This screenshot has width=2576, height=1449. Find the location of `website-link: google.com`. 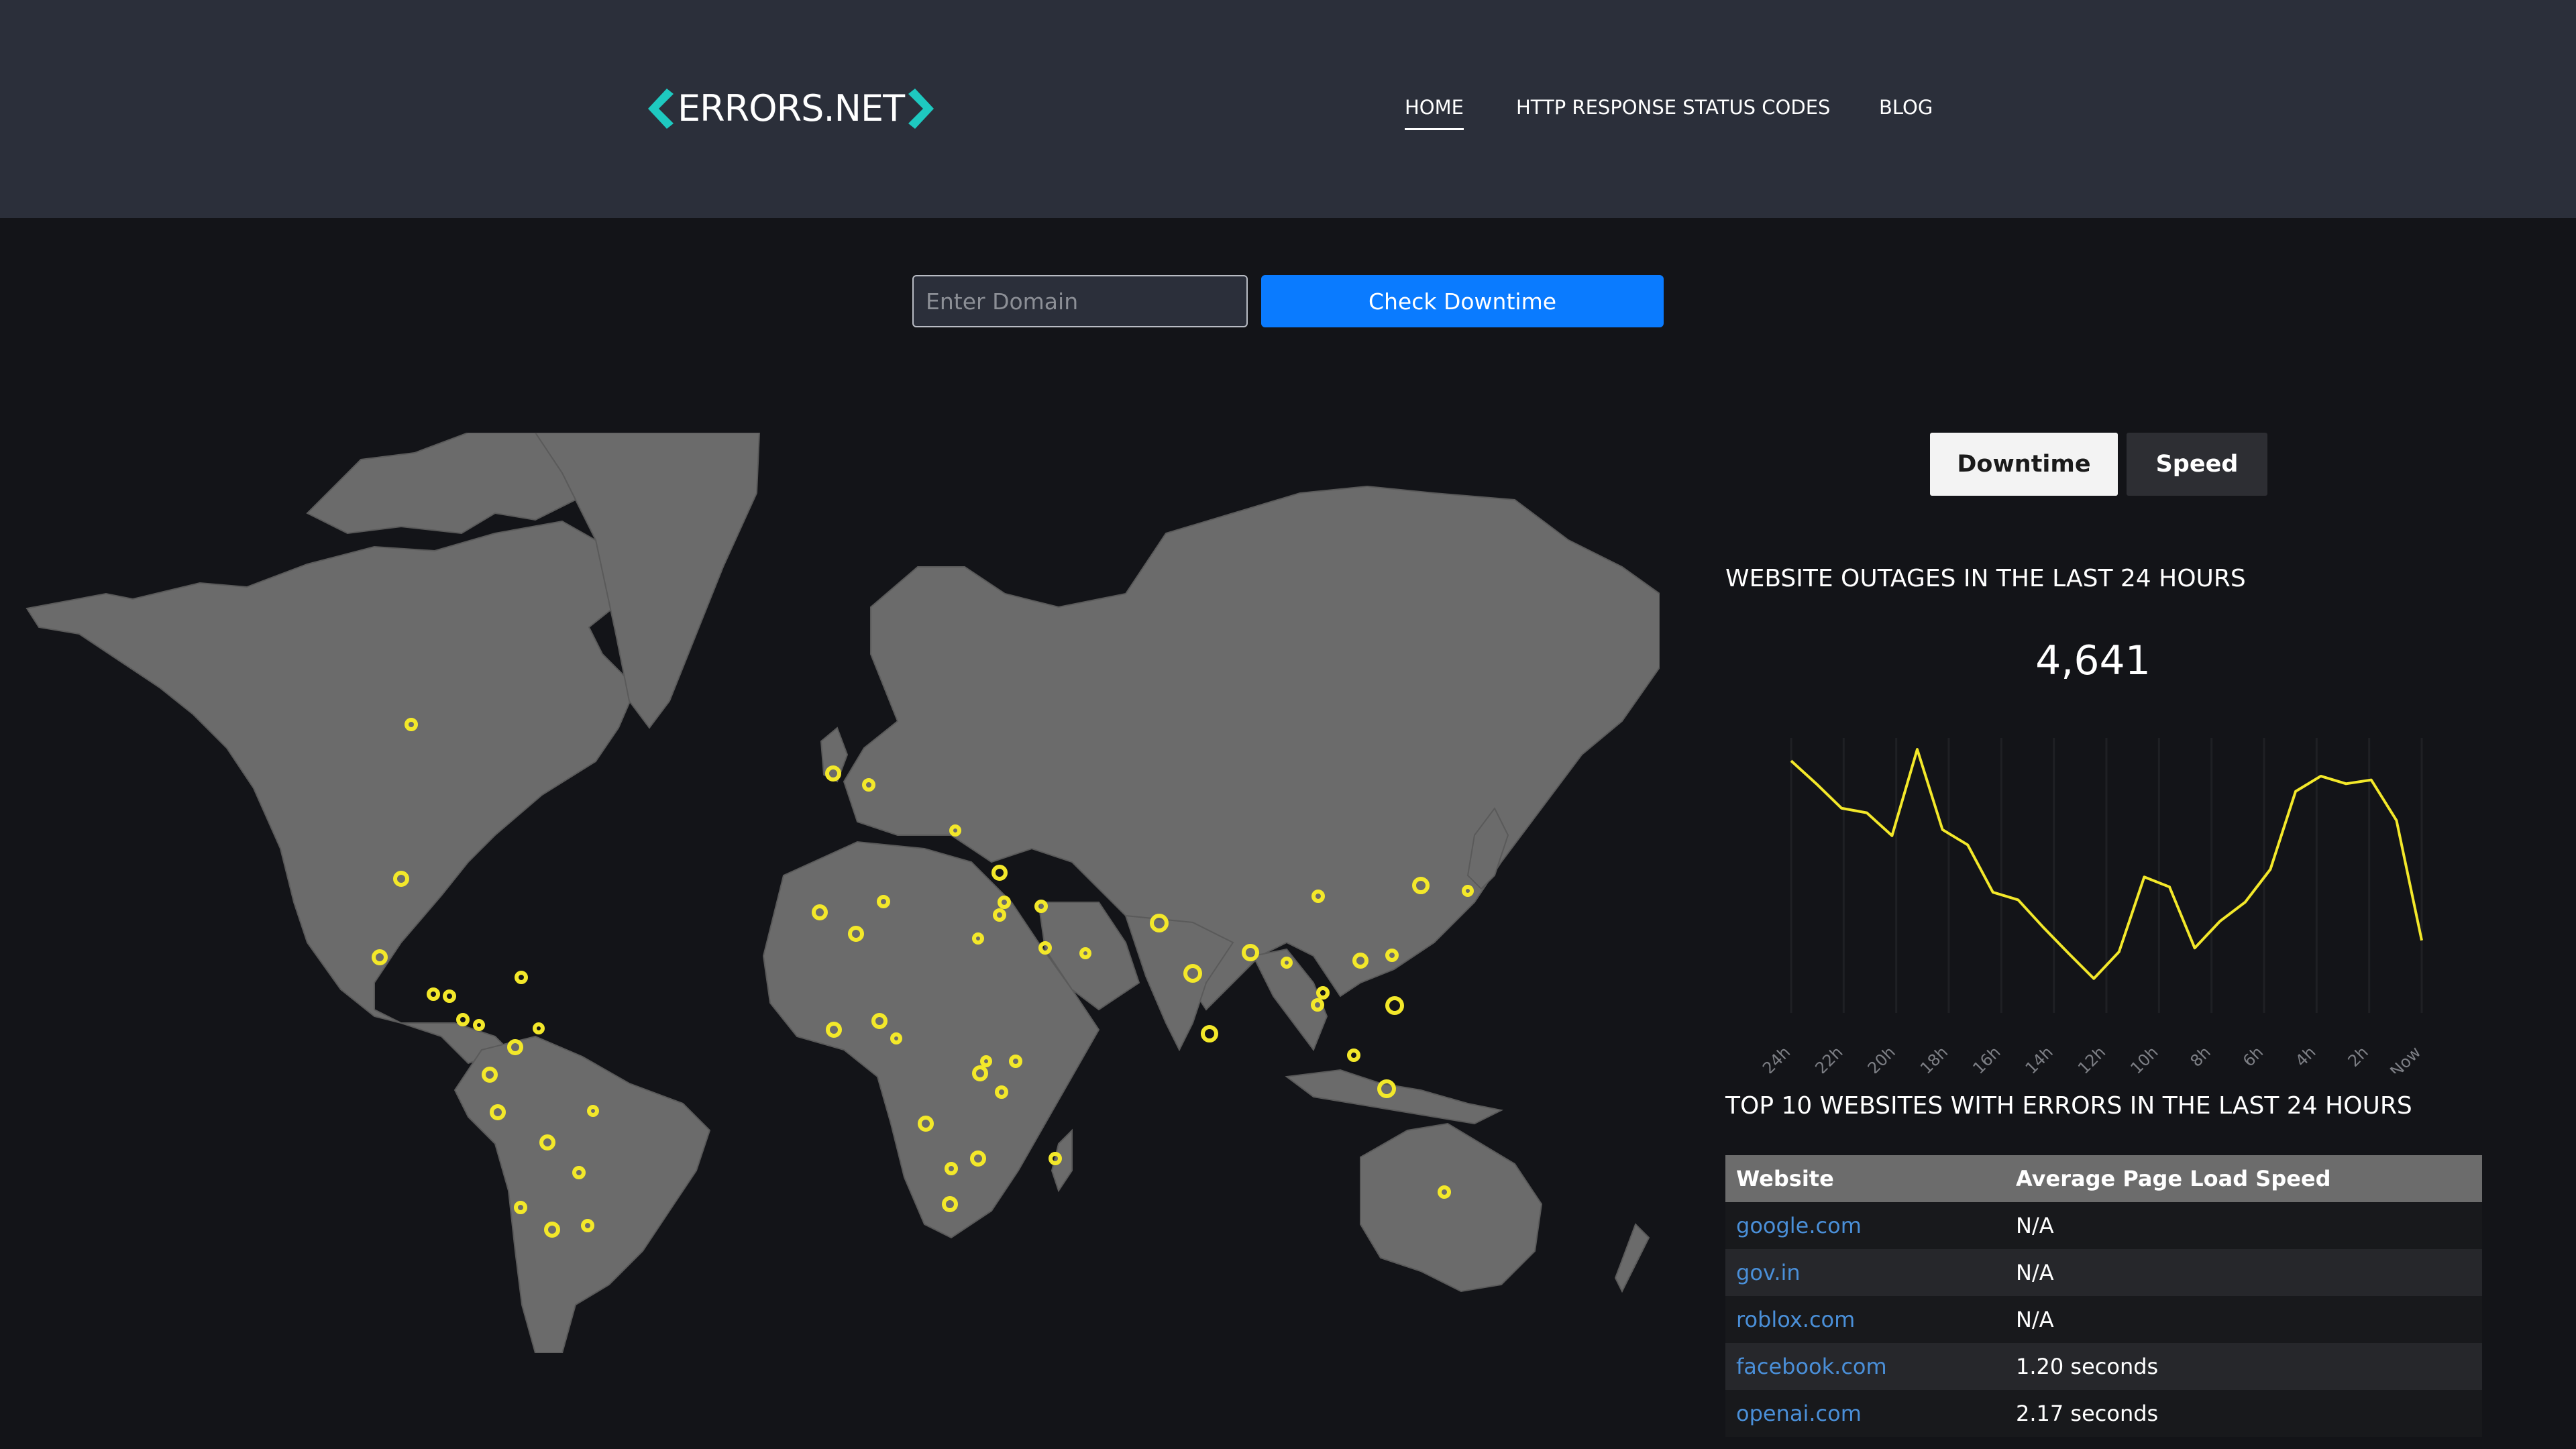

website-link: google.com is located at coordinates (1799, 1225).